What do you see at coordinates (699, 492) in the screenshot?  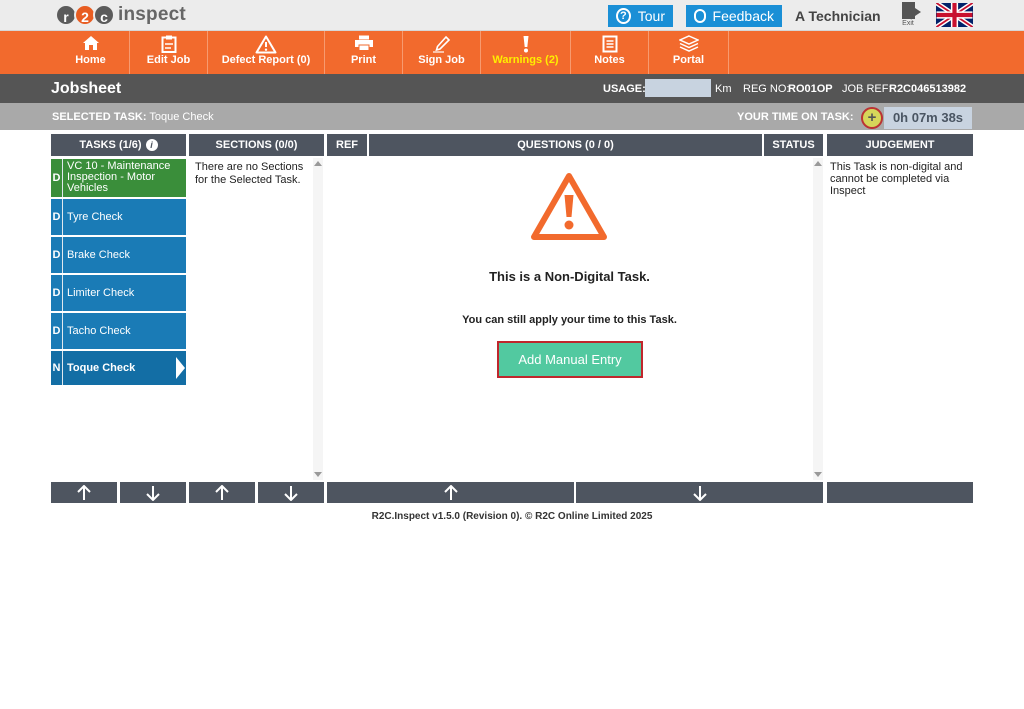 I see `questions-scroll-down-button` at bounding box center [699, 492].